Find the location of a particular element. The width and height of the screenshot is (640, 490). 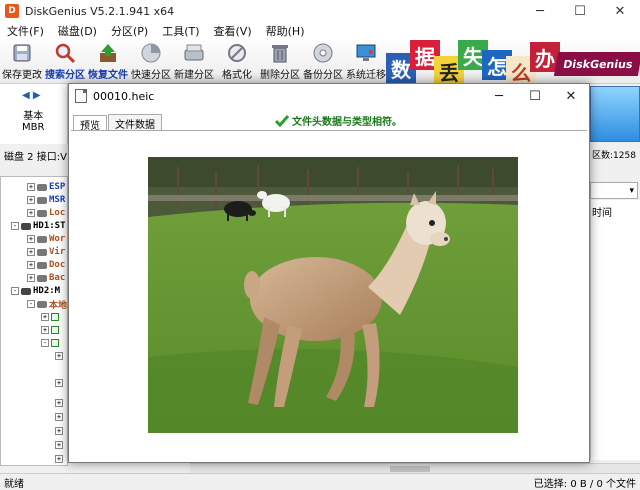

system-migration-button: 系统迁移 is located at coordinates (366, 62).